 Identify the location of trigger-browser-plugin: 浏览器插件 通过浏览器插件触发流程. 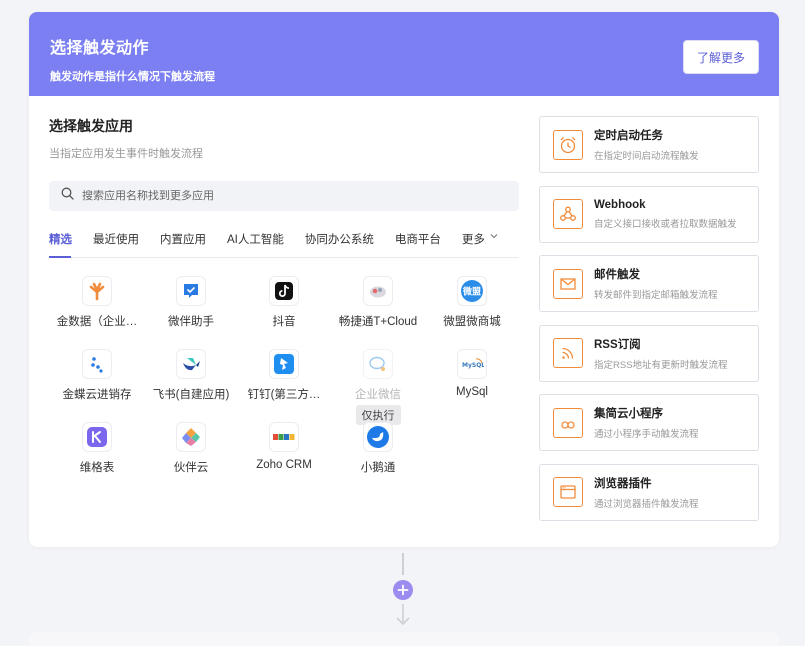
(649, 492).